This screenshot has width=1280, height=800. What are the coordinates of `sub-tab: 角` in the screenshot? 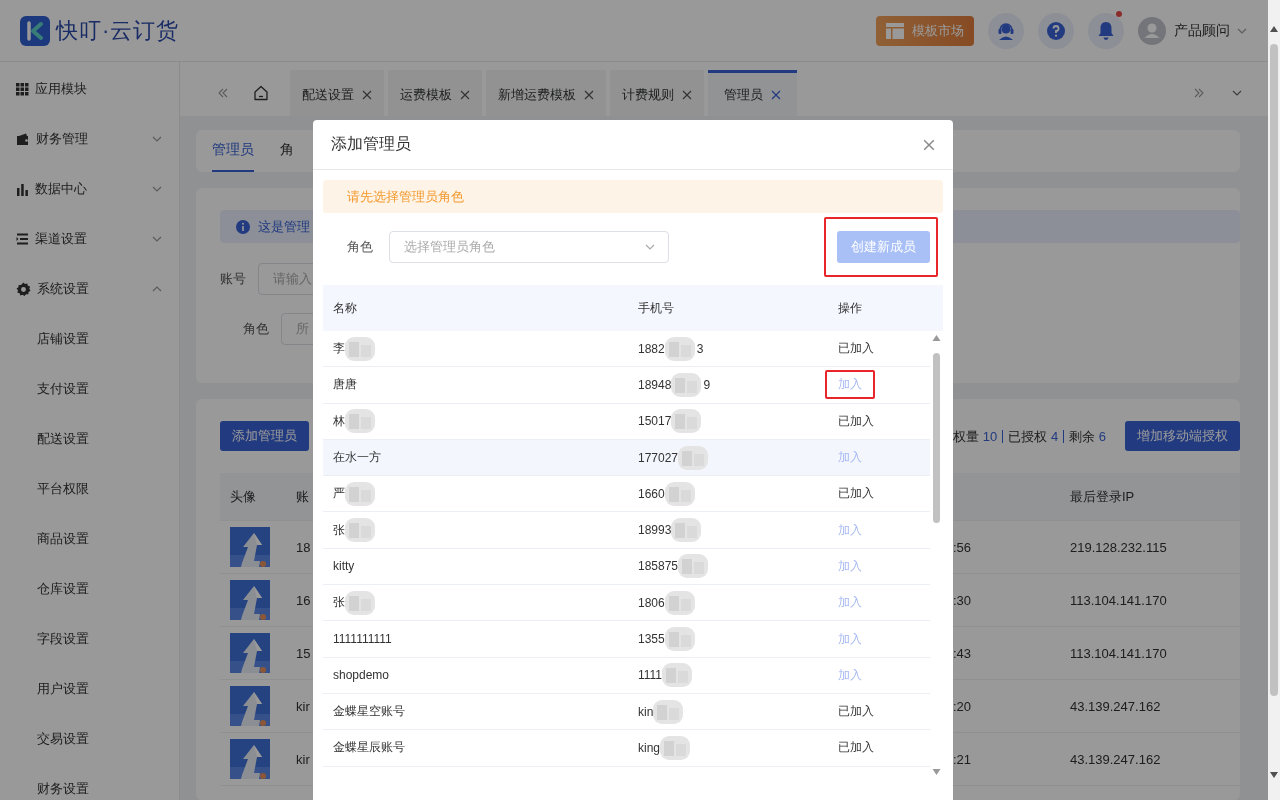 It's located at (287, 151).